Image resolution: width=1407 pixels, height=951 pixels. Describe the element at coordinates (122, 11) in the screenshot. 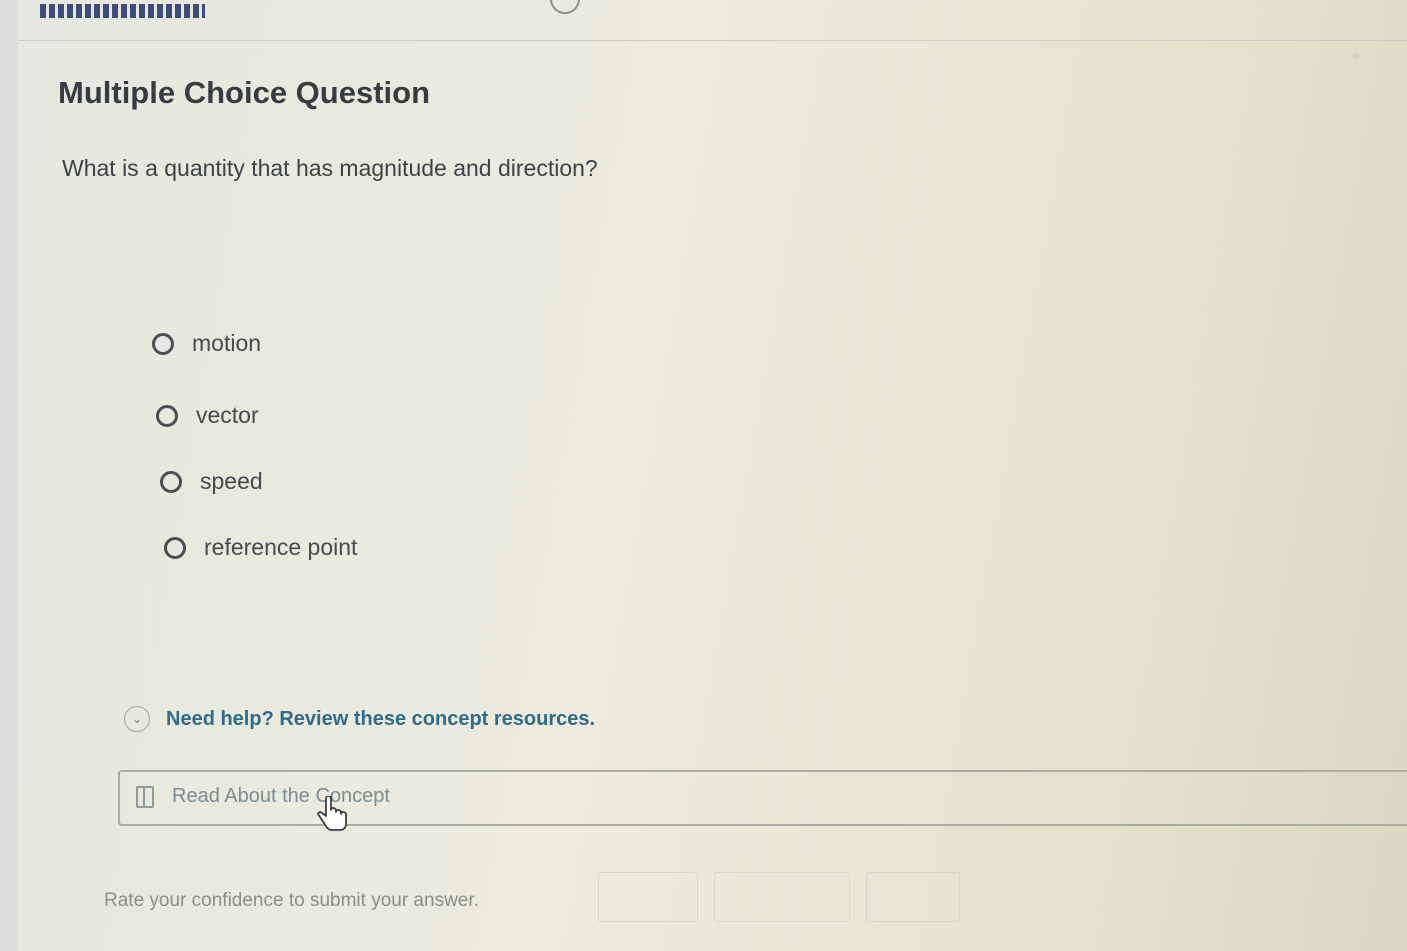

I see `progress-indicator` at that location.